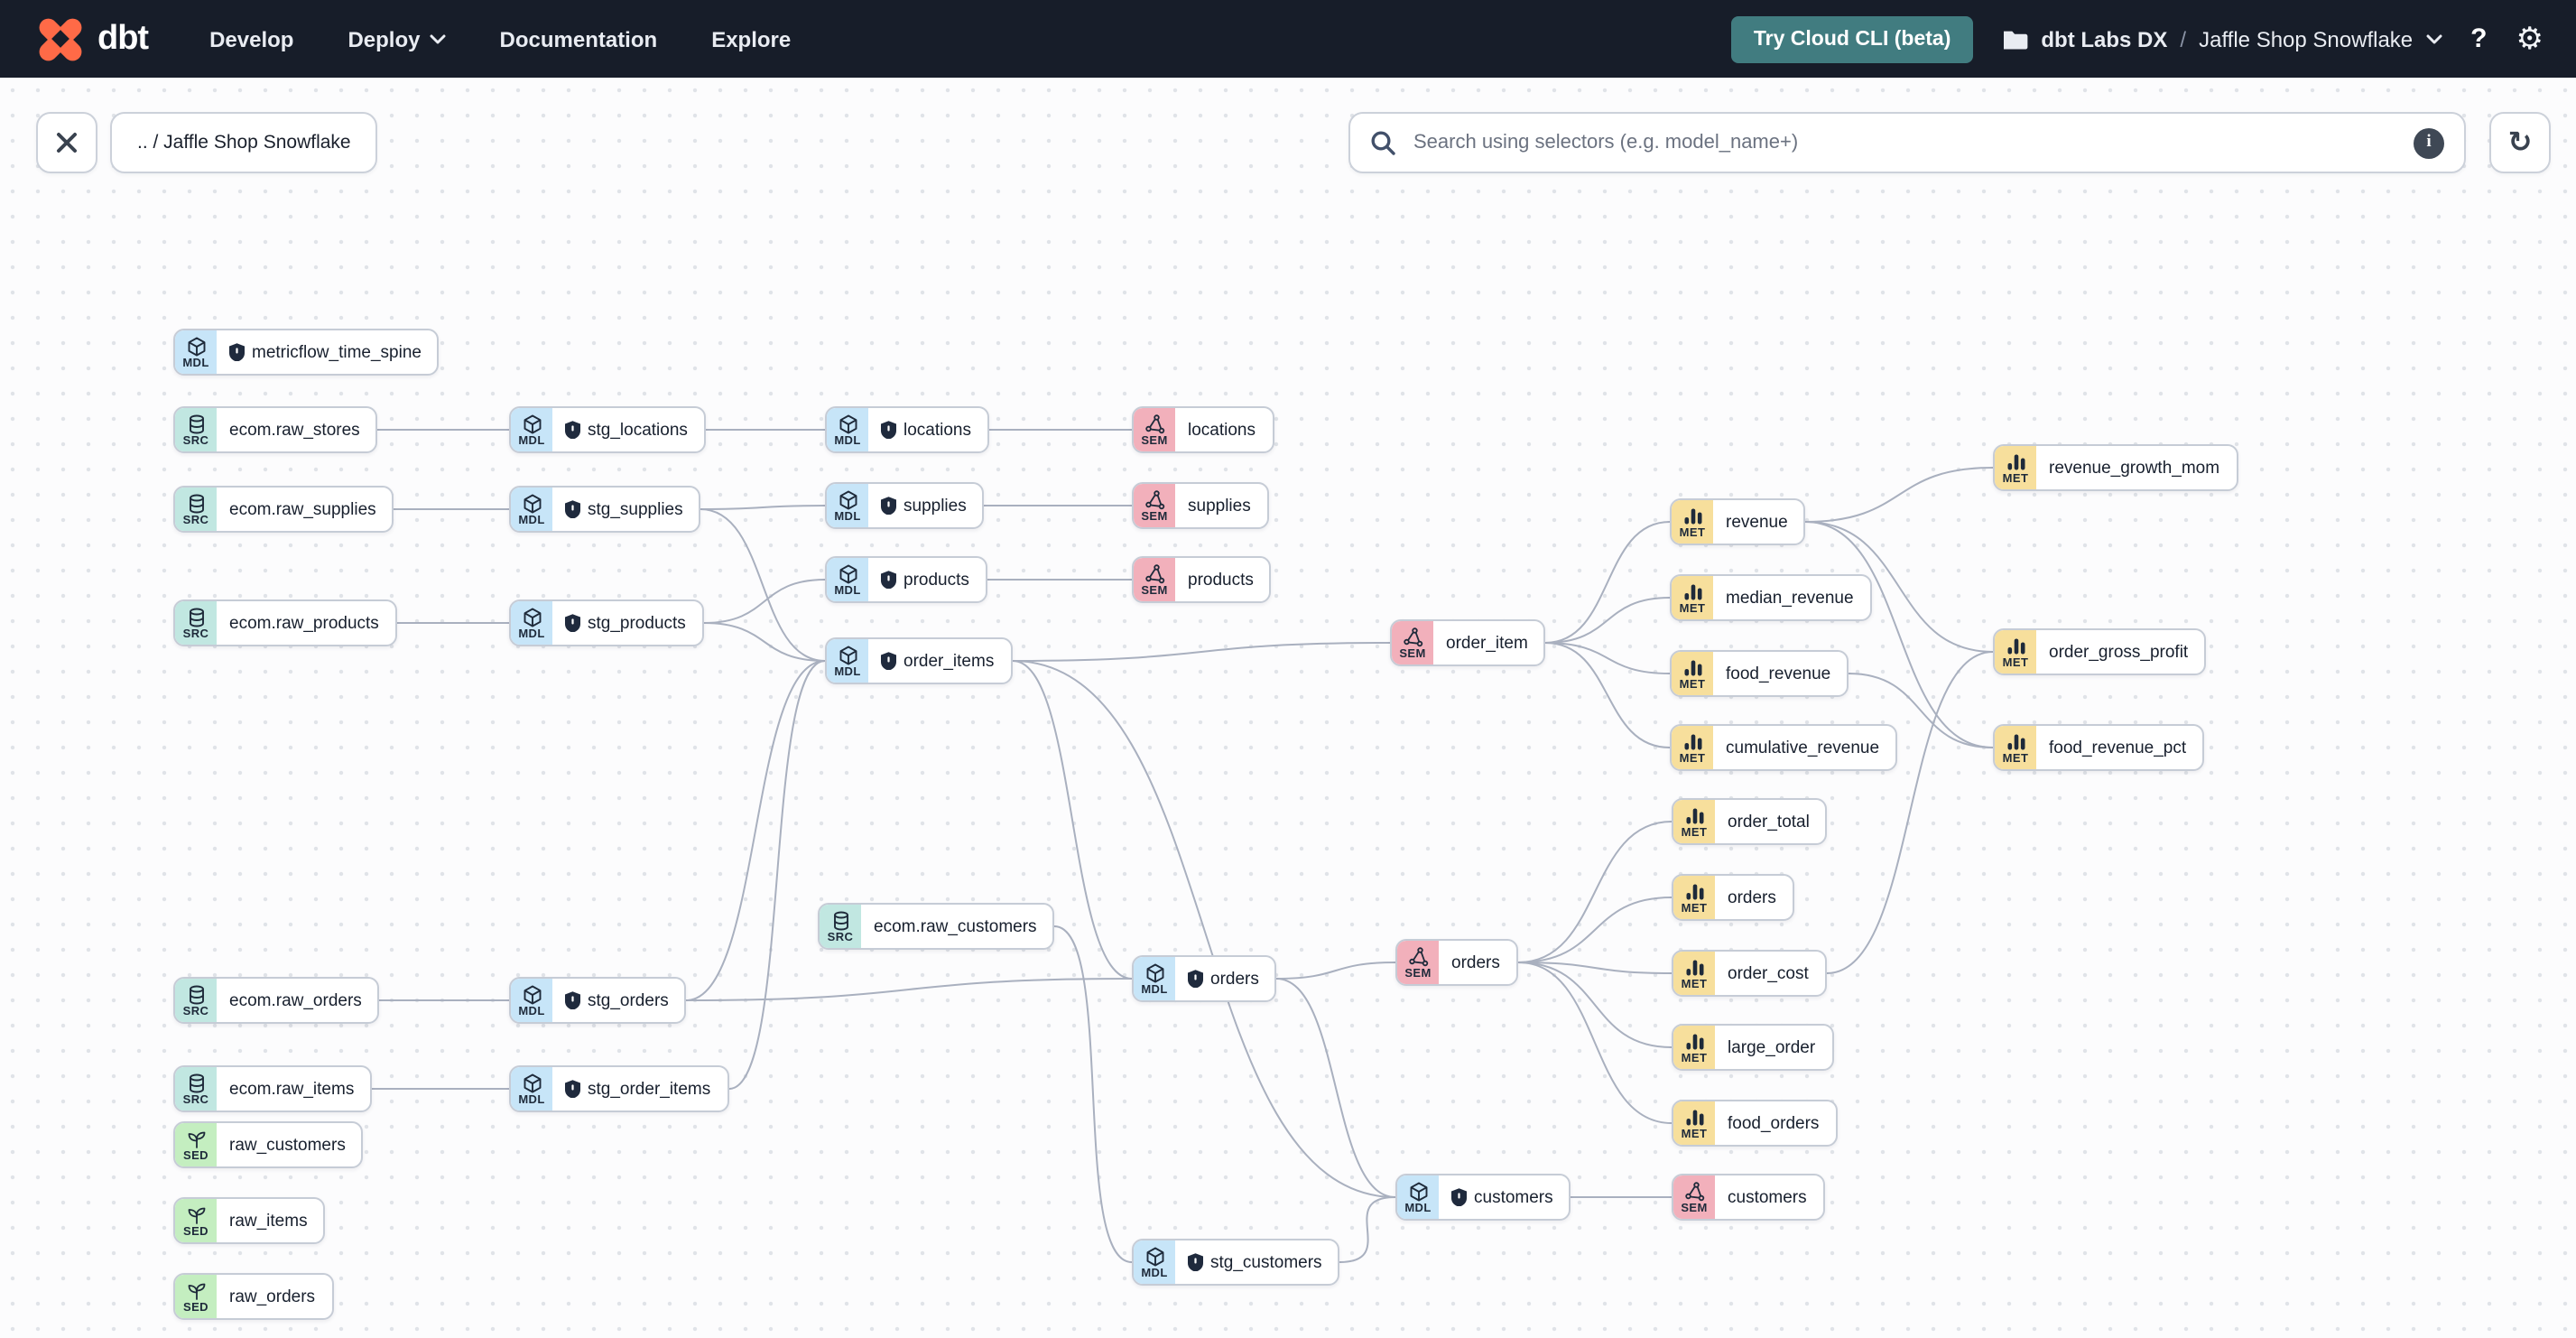 The image size is (2576, 1338). I want to click on graph-node-metricflow_time_spine: MDL metricflow_time_spine, so click(306, 353).